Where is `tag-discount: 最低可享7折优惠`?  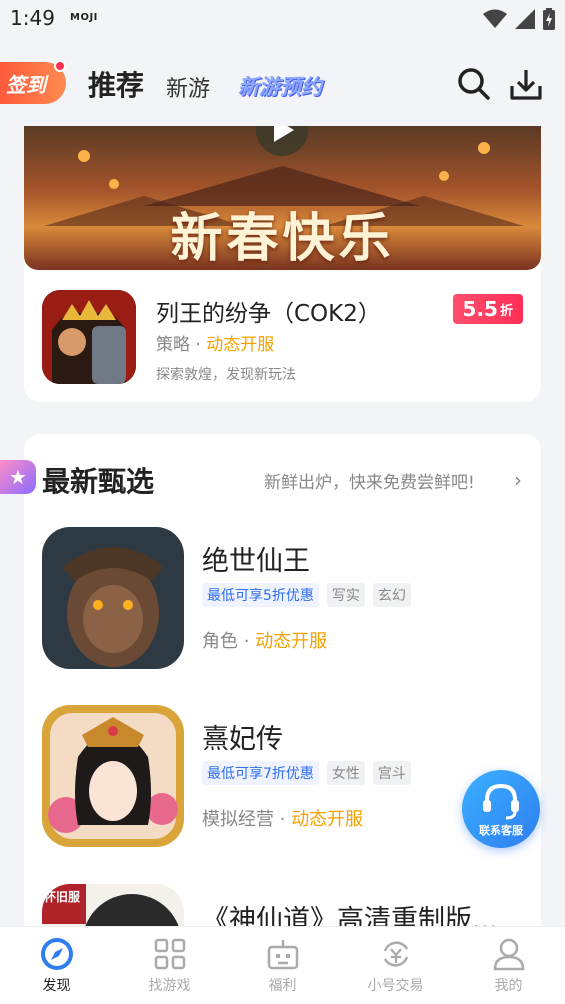 tag-discount: 最低可享7折优惠 is located at coordinates (260, 773).